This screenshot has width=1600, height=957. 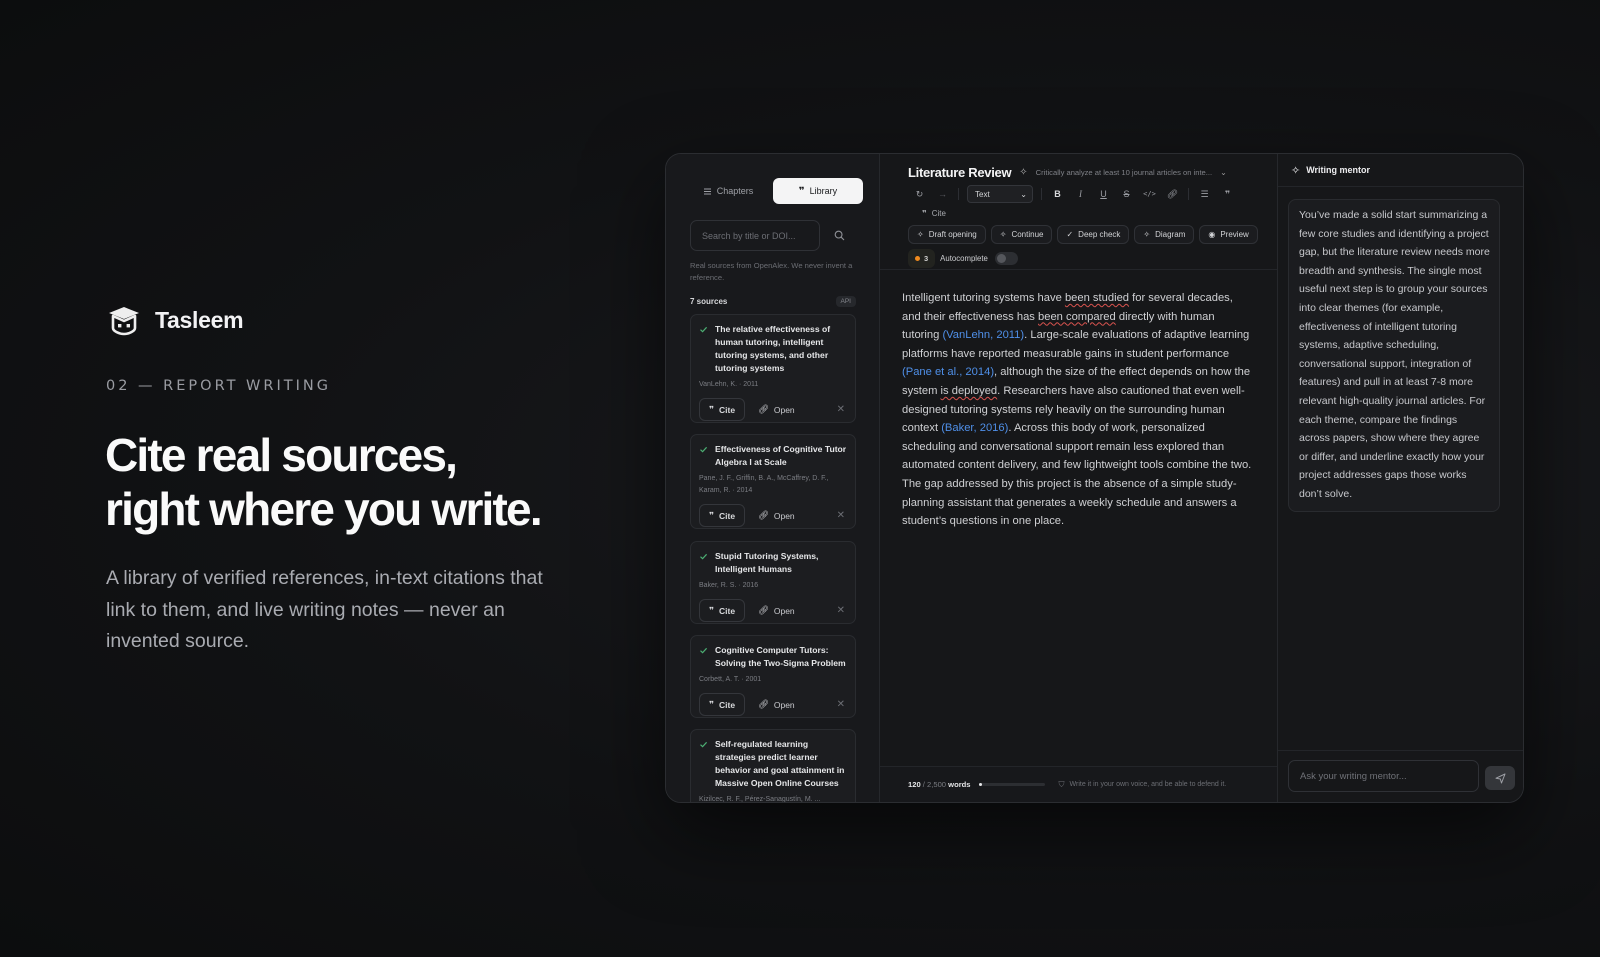 I want to click on document-title: Literature Review, so click(x=960, y=172).